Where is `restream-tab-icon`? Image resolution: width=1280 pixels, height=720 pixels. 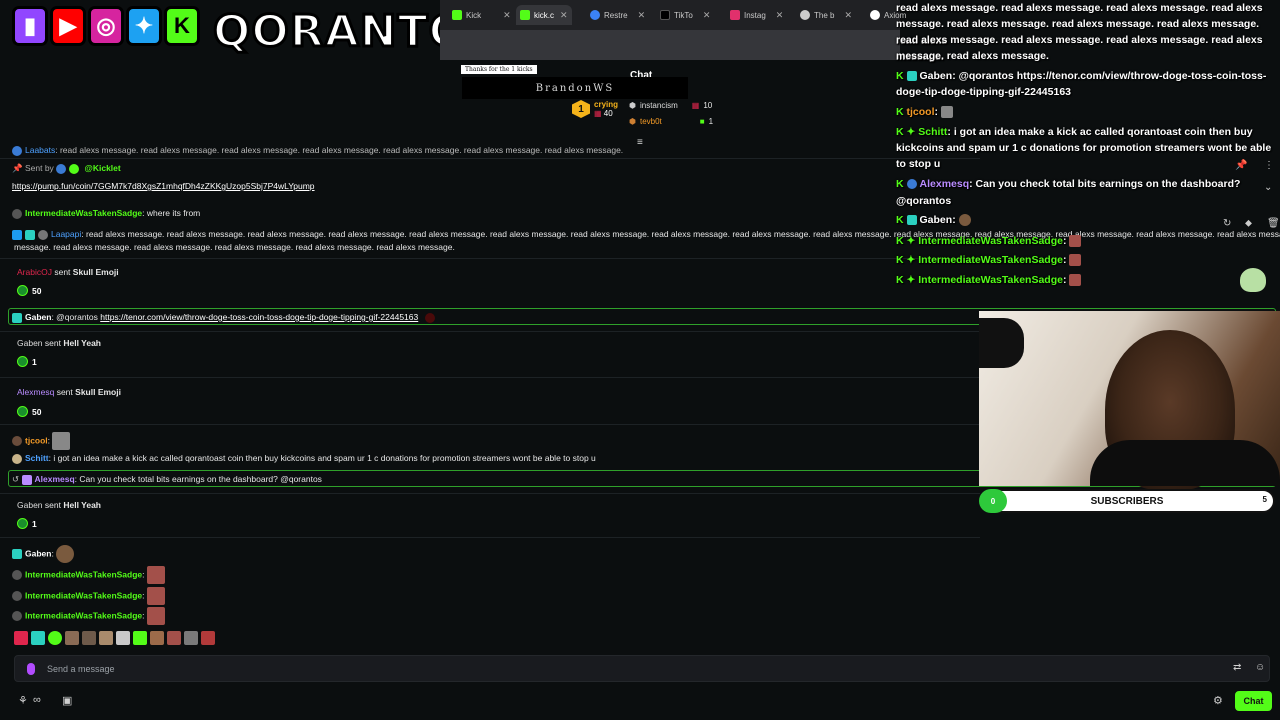
restream-tab-icon is located at coordinates (595, 15).